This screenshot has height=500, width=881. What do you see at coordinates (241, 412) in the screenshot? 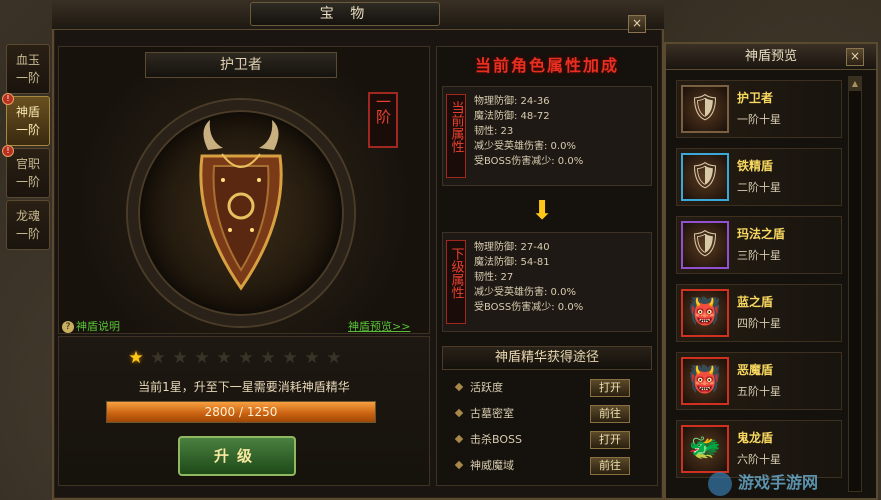
I see `progress-text: 2800 / 1250` at bounding box center [241, 412].